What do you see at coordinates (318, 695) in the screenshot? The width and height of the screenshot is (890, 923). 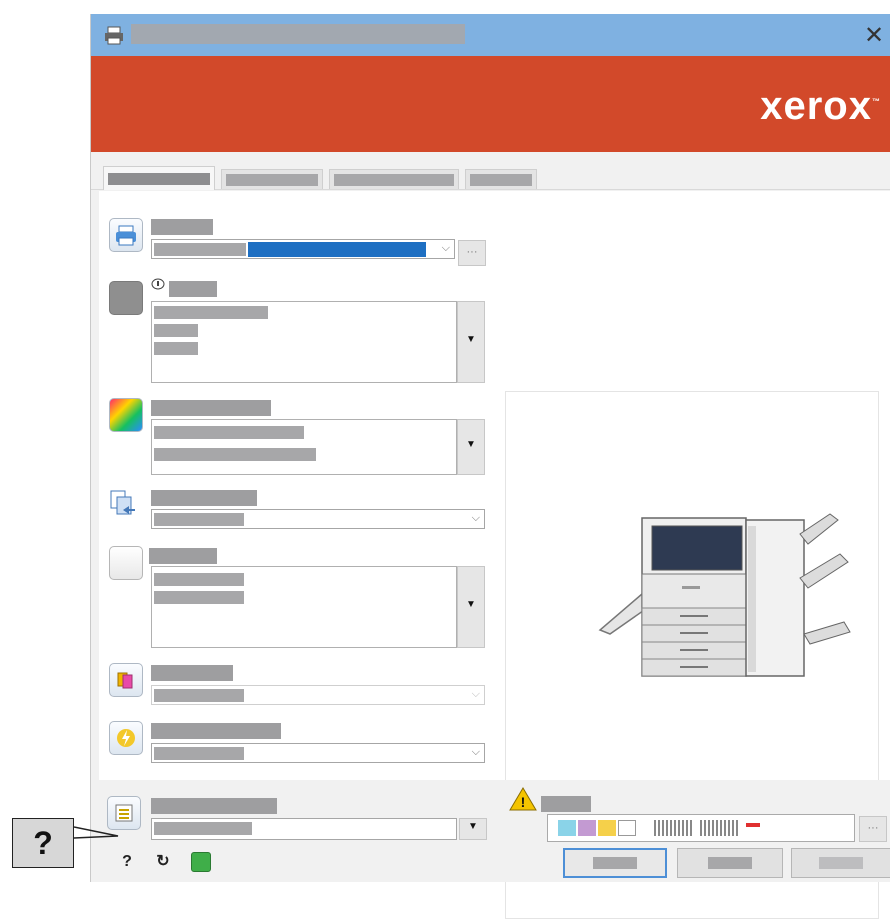 I see `output-select: ⌵` at bounding box center [318, 695].